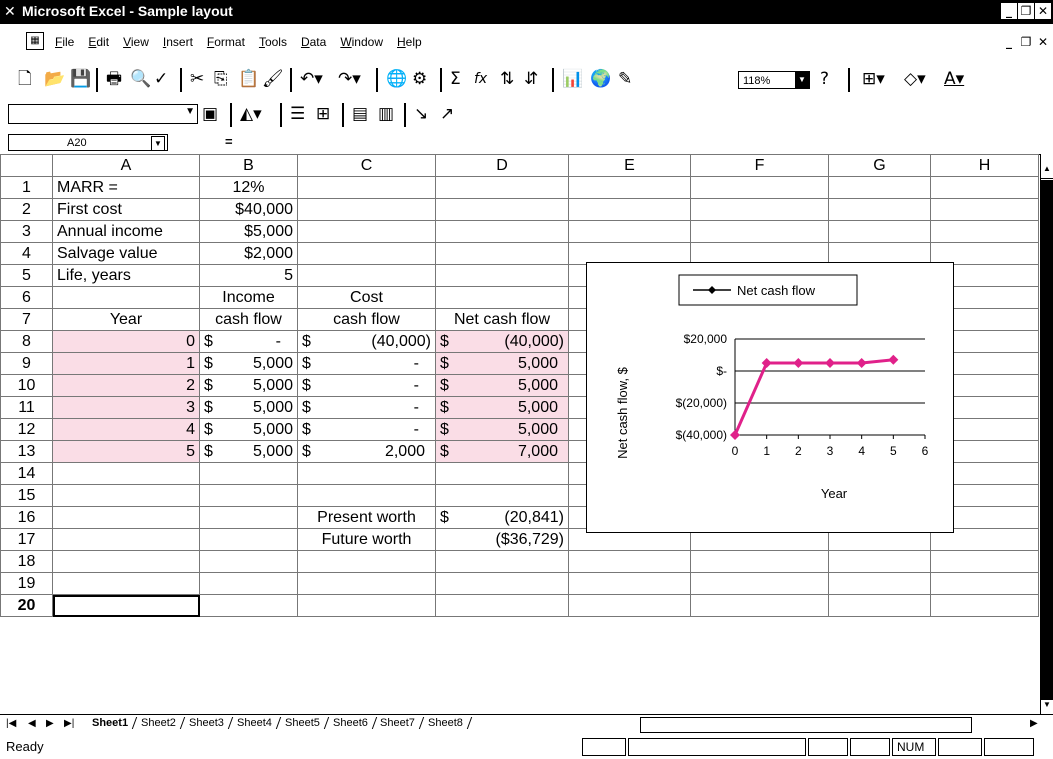  Describe the element at coordinates (229, 141) in the screenshot. I see `edit-formula-button: =` at that location.